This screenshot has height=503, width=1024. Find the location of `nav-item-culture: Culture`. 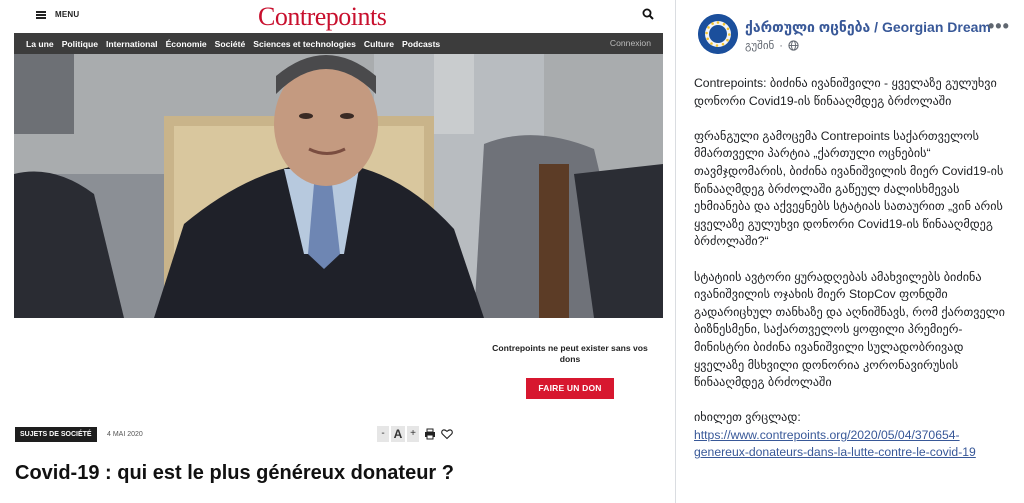

nav-item-culture: Culture is located at coordinates (379, 44).